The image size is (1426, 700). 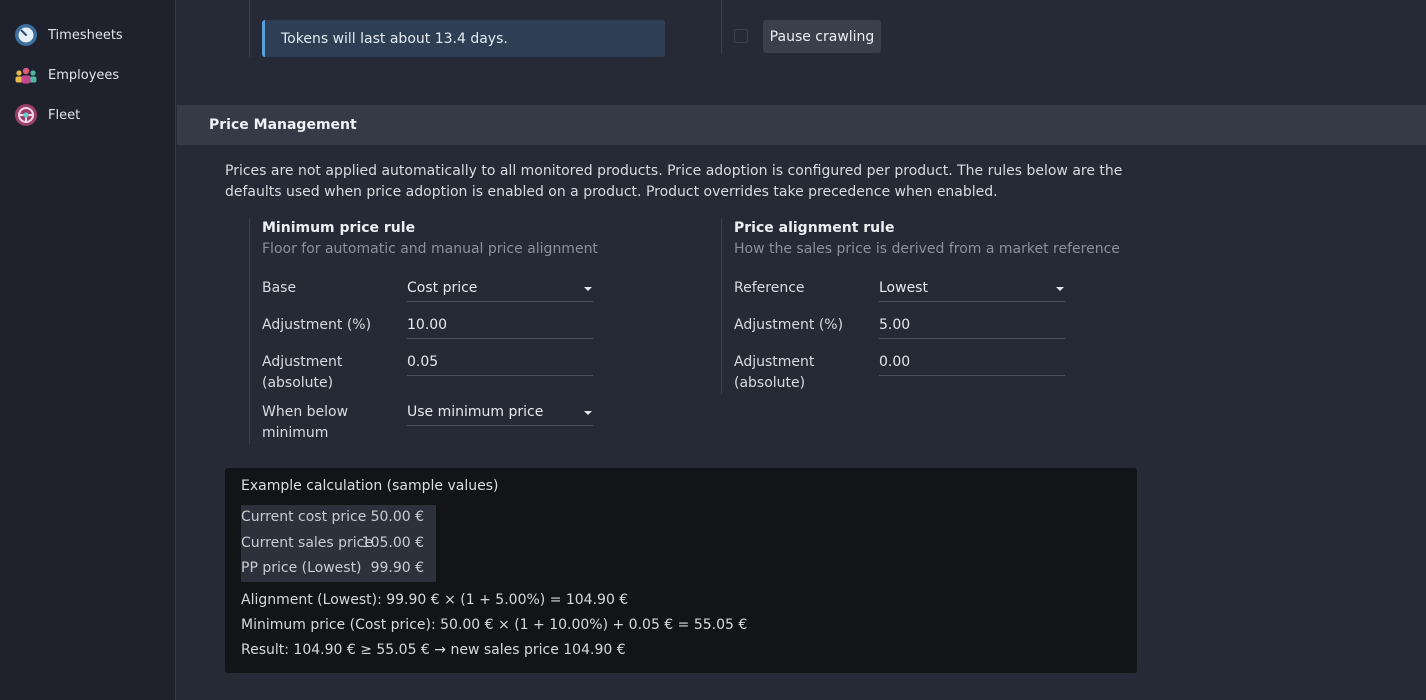 I want to click on row-label: Current cost price, so click(x=304, y=517).